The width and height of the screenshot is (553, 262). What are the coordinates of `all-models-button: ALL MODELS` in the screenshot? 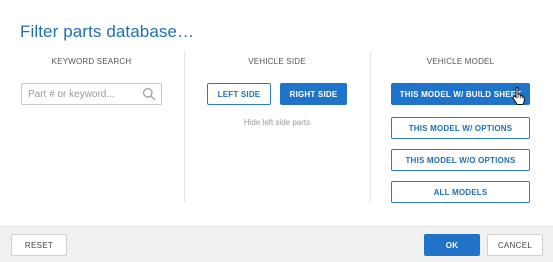 It's located at (460, 192).